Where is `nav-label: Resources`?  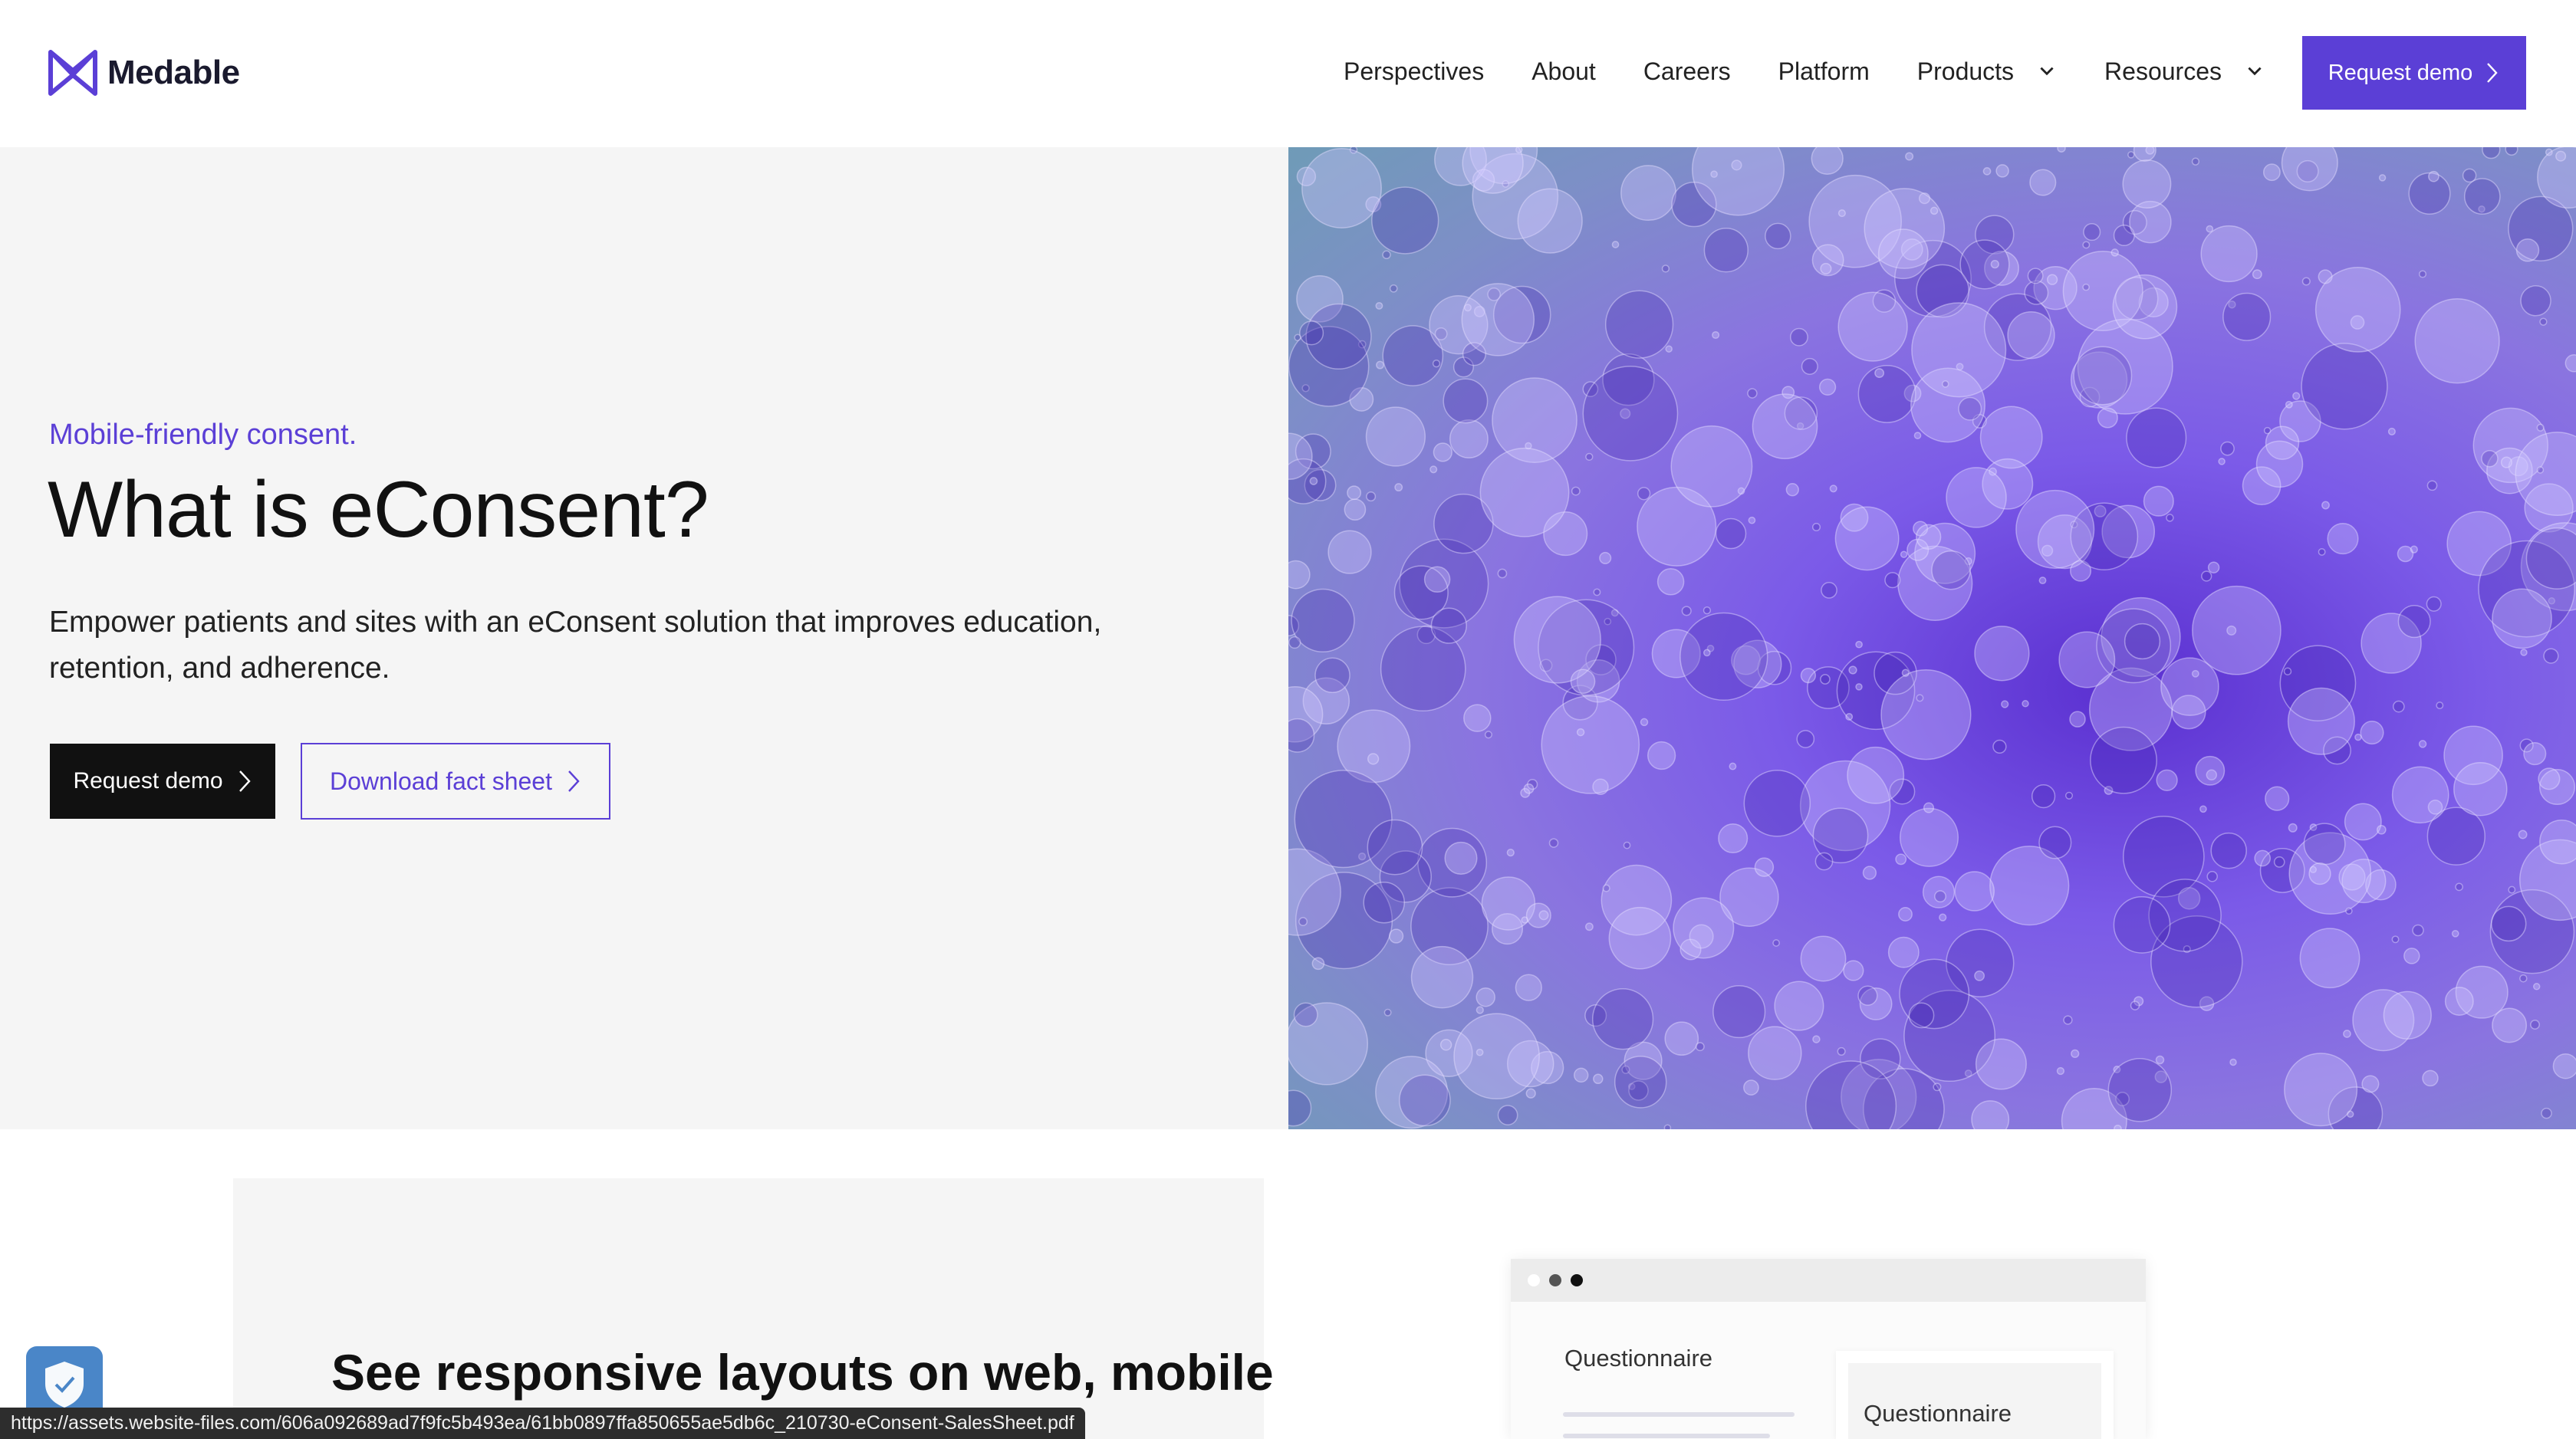
nav-label: Resources is located at coordinates (2163, 71).